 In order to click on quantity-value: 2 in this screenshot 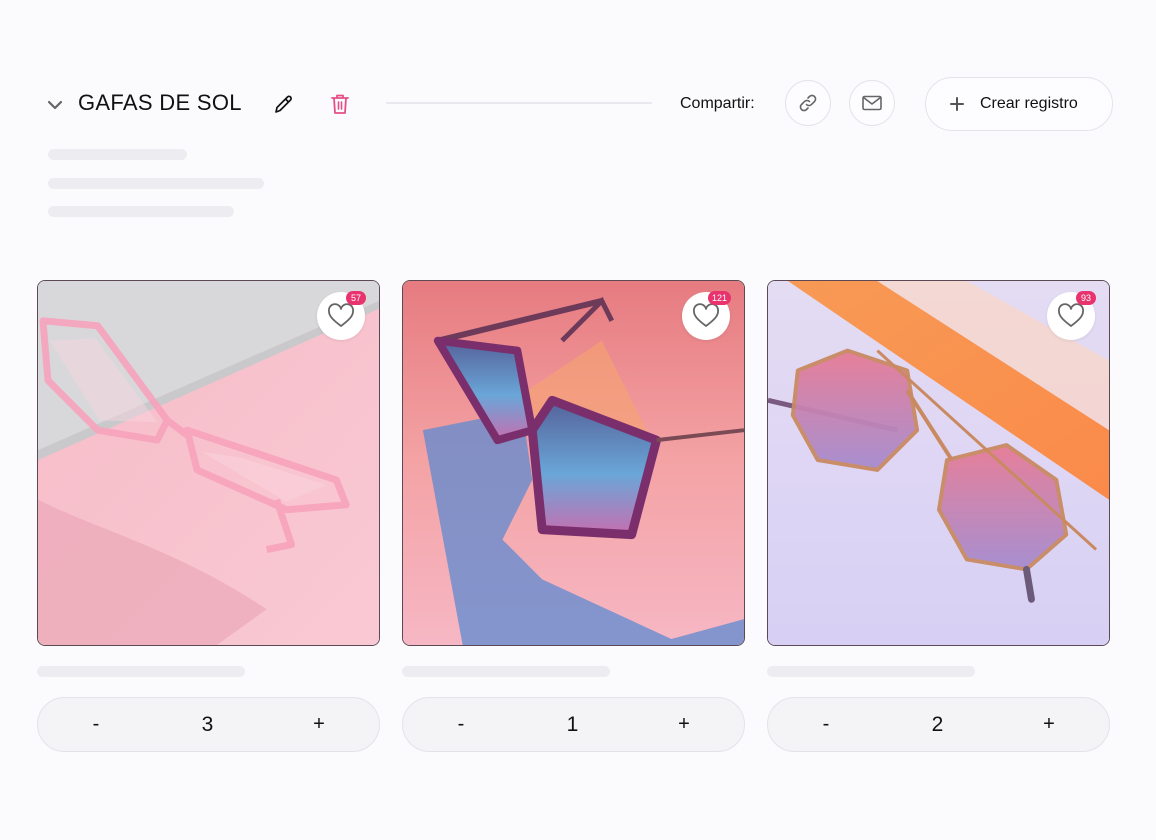, I will do `click(937, 724)`.